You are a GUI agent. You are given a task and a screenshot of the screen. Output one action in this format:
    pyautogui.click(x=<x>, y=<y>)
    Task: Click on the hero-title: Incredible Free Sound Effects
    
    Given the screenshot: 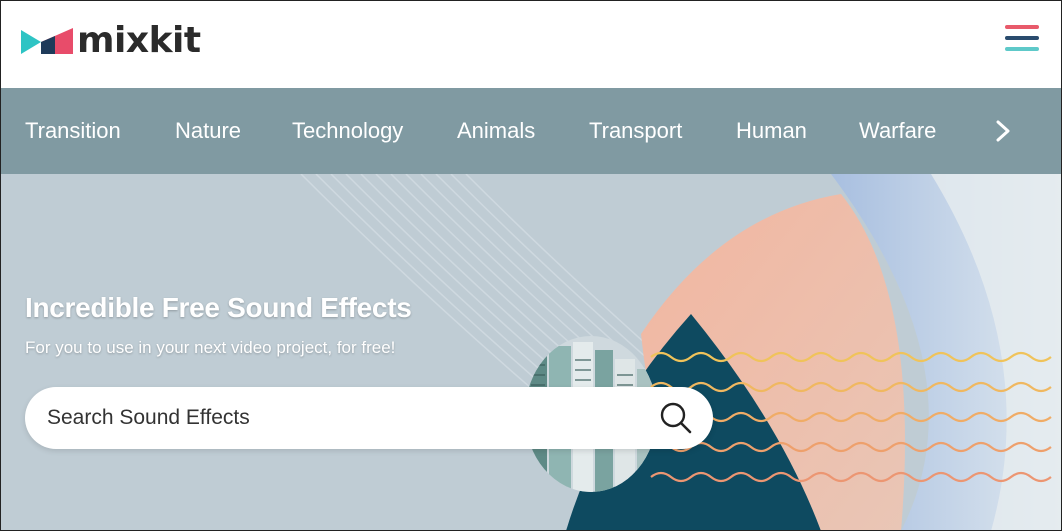 What is the action you would take?
    pyautogui.click(x=218, y=307)
    